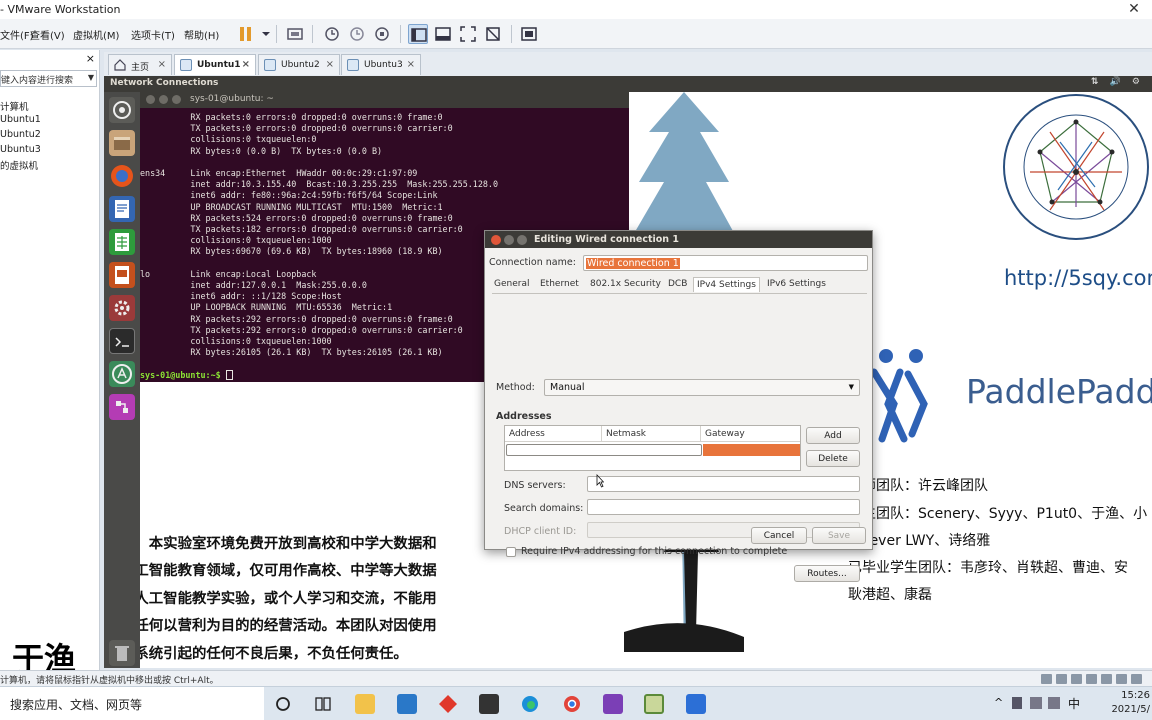 This screenshot has height=720, width=1152. I want to click on column-netmask: Netmask, so click(651, 434).